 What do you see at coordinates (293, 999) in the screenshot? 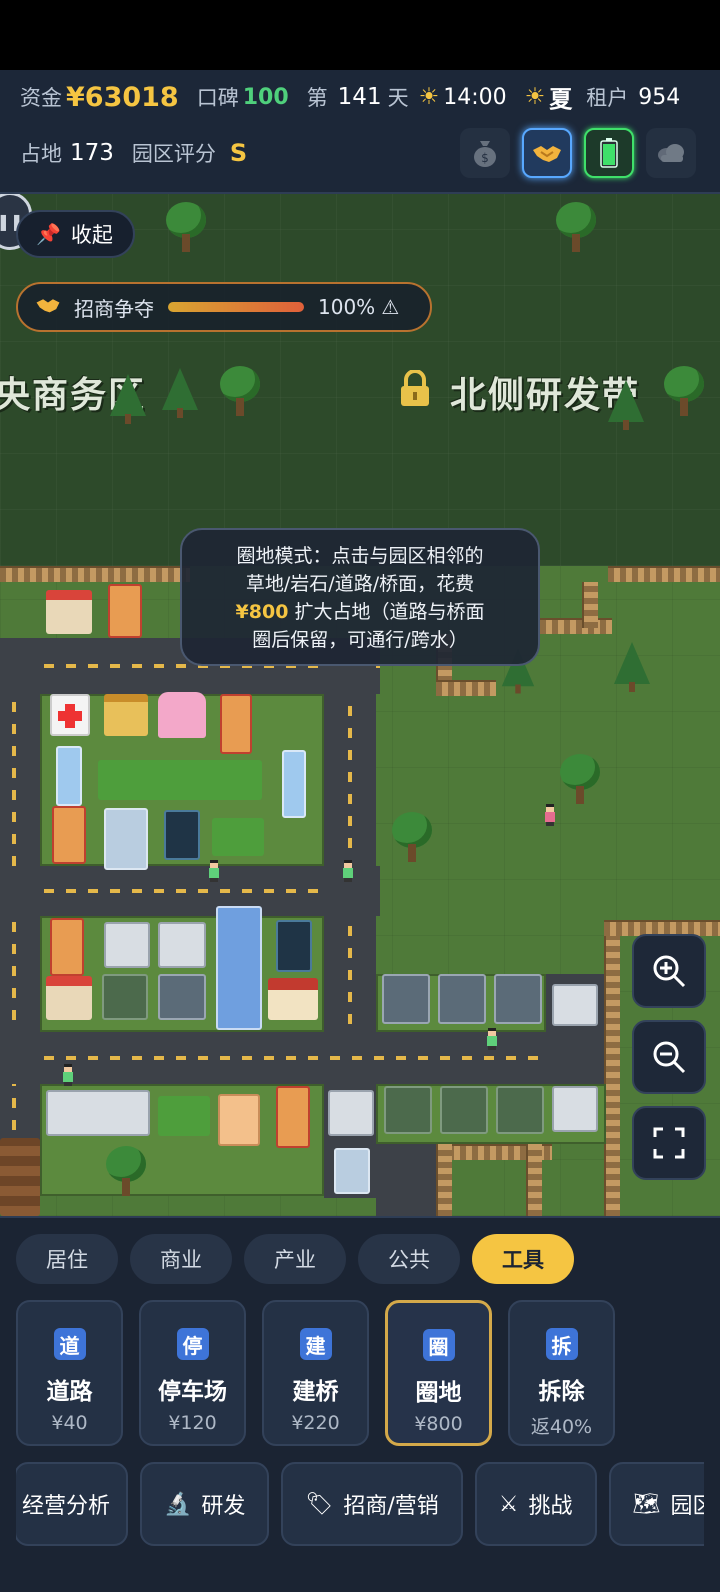
I see `restaurant-building` at bounding box center [293, 999].